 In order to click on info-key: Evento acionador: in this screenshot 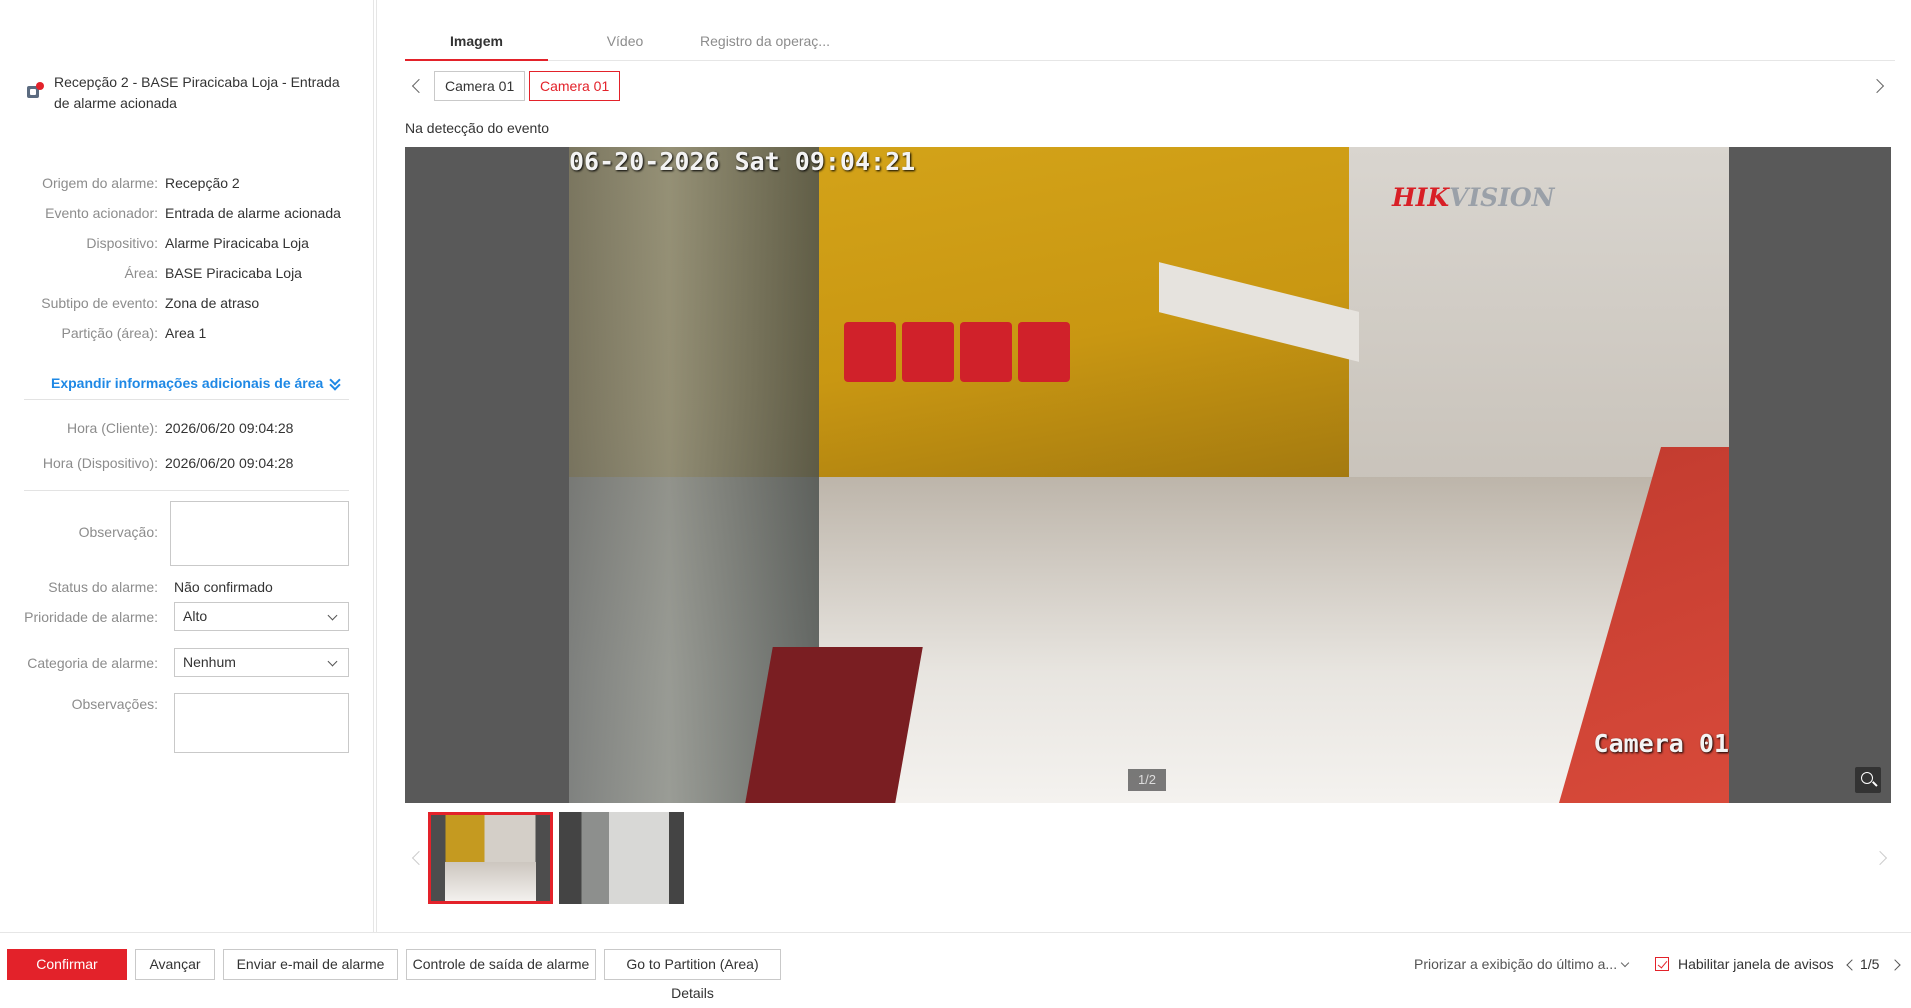, I will do `click(101, 213)`.